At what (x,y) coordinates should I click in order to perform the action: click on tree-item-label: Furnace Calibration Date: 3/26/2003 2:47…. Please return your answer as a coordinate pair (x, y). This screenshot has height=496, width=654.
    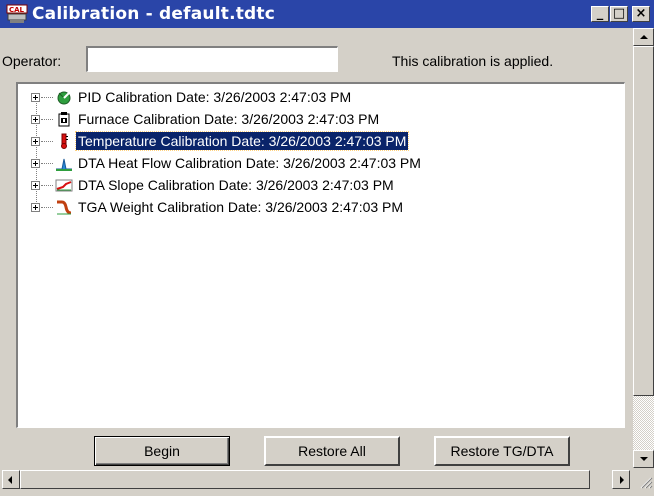
    Looking at the image, I should click on (229, 119).